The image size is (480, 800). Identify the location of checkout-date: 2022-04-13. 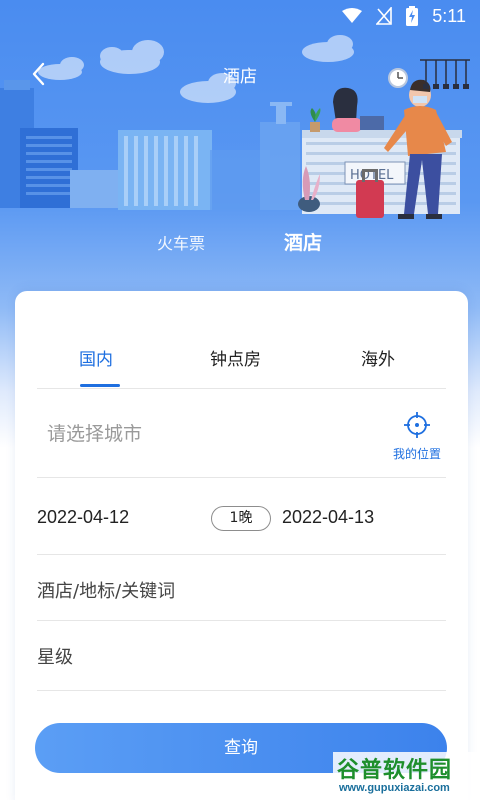
(328, 517).